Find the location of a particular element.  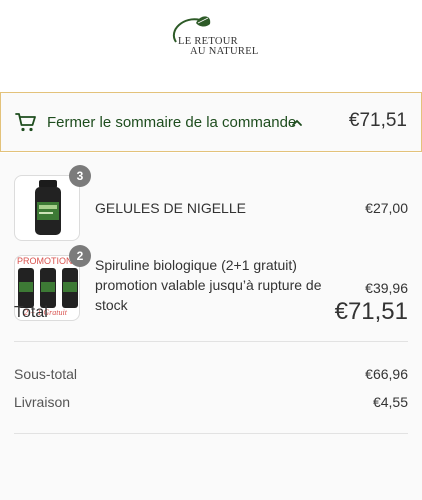

product-image is located at coordinates (47, 208).